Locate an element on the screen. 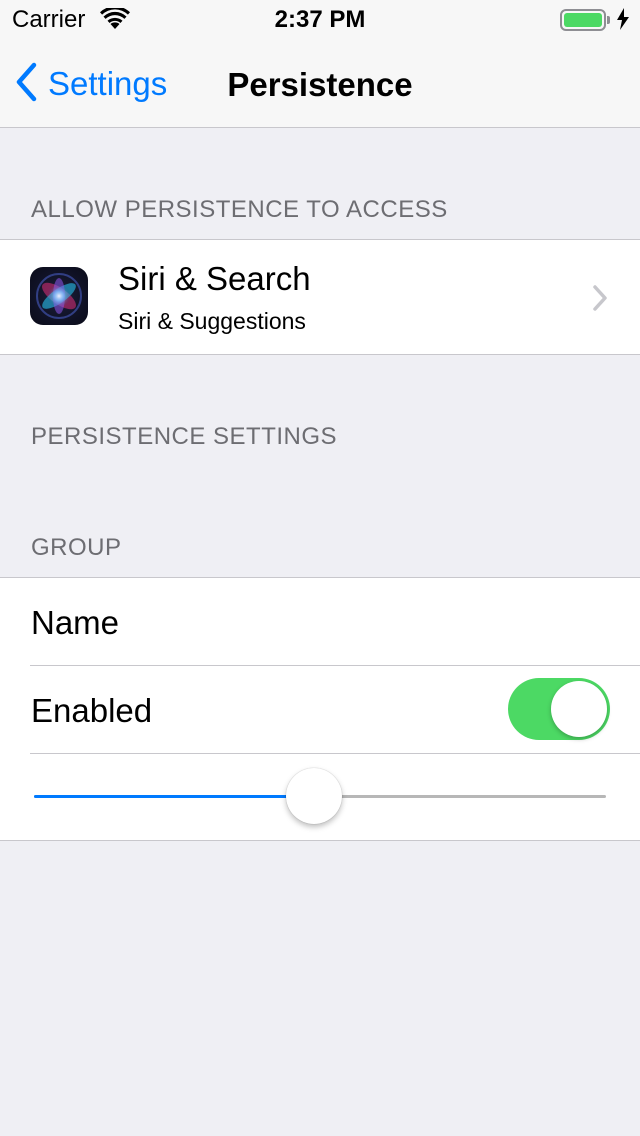 The width and height of the screenshot is (640, 1136). section-header-access: ALLOW PERSISTENCE TO ACCESS is located at coordinates (239, 209).